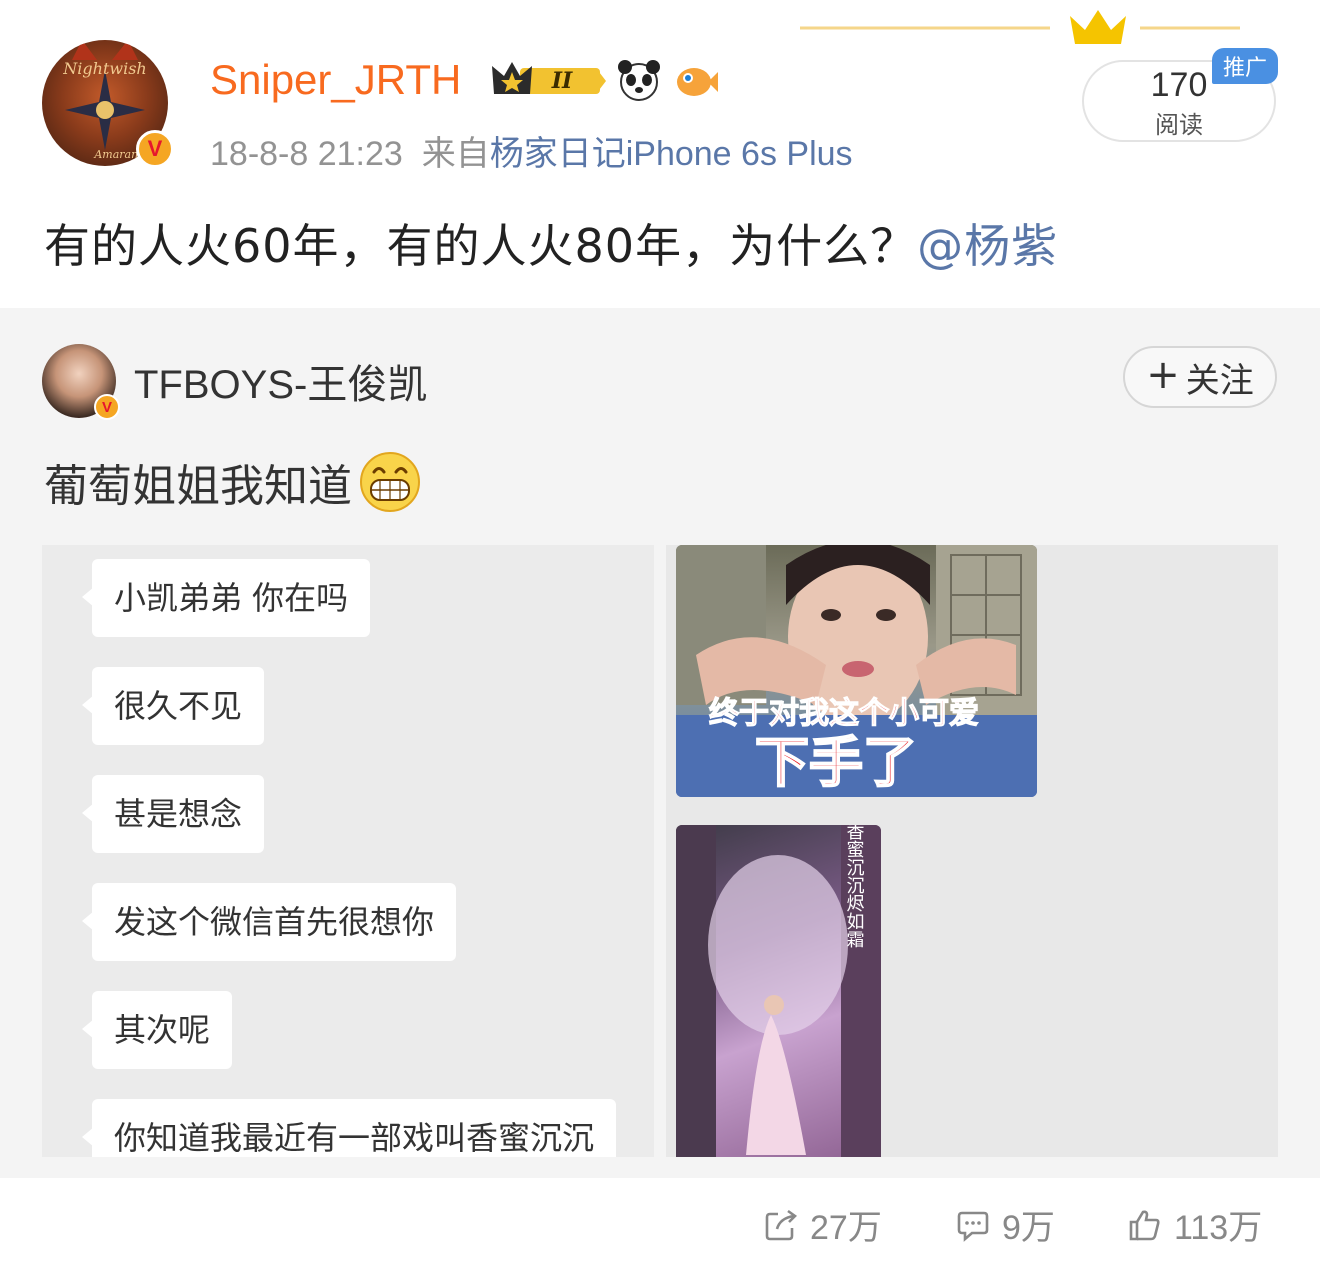 The width and height of the screenshot is (1320, 1281). I want to click on chat-bubble: 很久不见, so click(173, 706).